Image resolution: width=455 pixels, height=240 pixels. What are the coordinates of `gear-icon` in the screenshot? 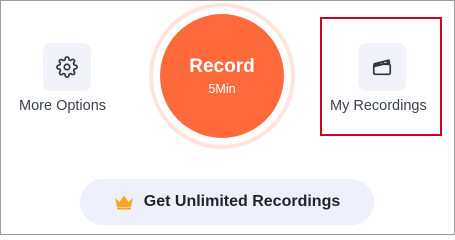 It's located at (67, 67).